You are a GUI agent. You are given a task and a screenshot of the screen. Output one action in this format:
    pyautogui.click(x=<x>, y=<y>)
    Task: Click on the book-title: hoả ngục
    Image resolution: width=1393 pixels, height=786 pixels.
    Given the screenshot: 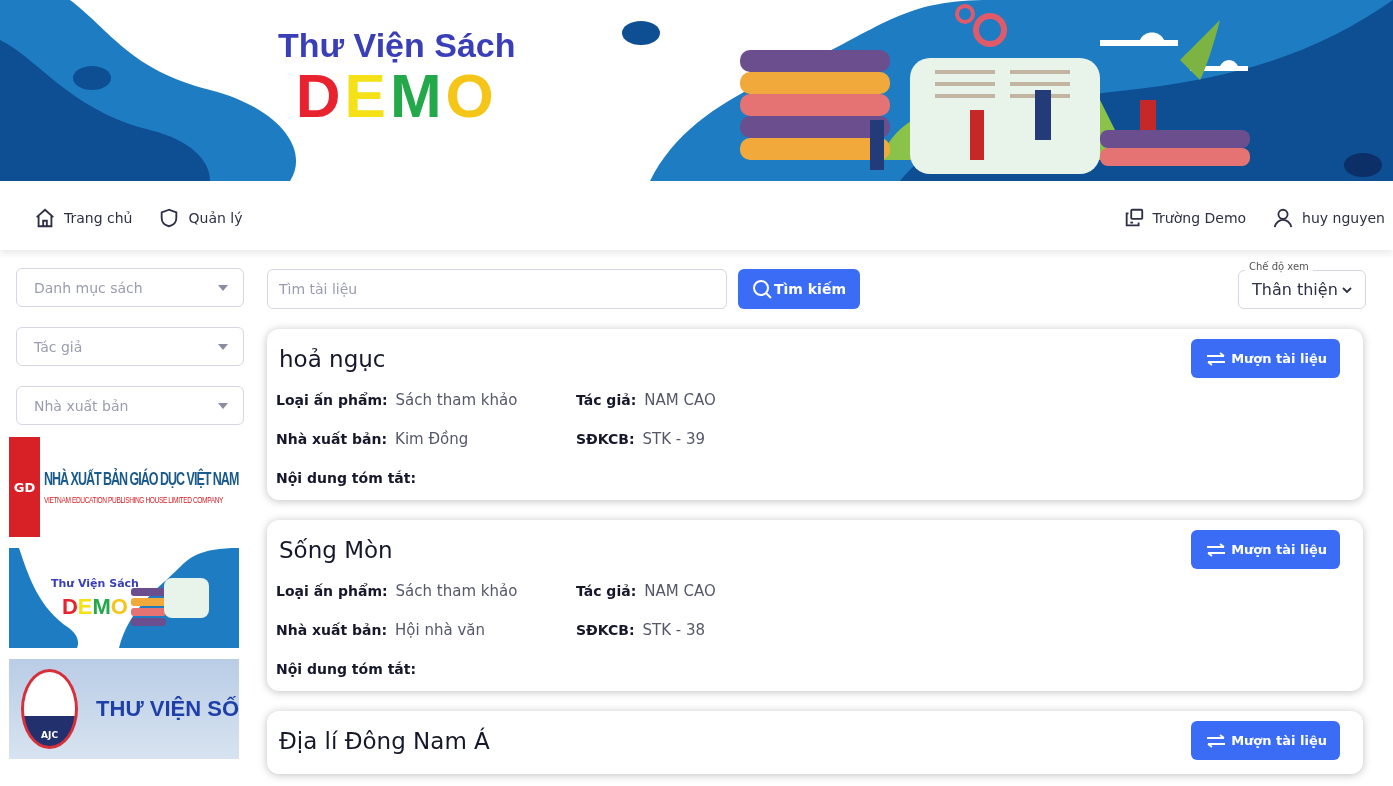 What is the action you would take?
    pyautogui.click(x=332, y=358)
    